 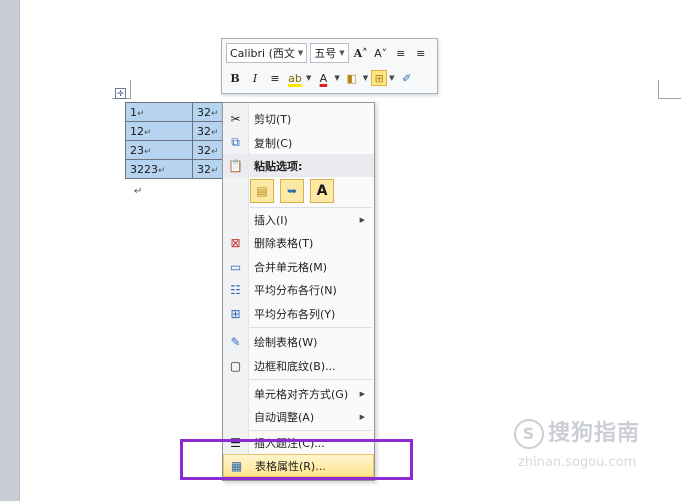 I want to click on font-name-value: Calibri (西文, so click(x=262, y=53).